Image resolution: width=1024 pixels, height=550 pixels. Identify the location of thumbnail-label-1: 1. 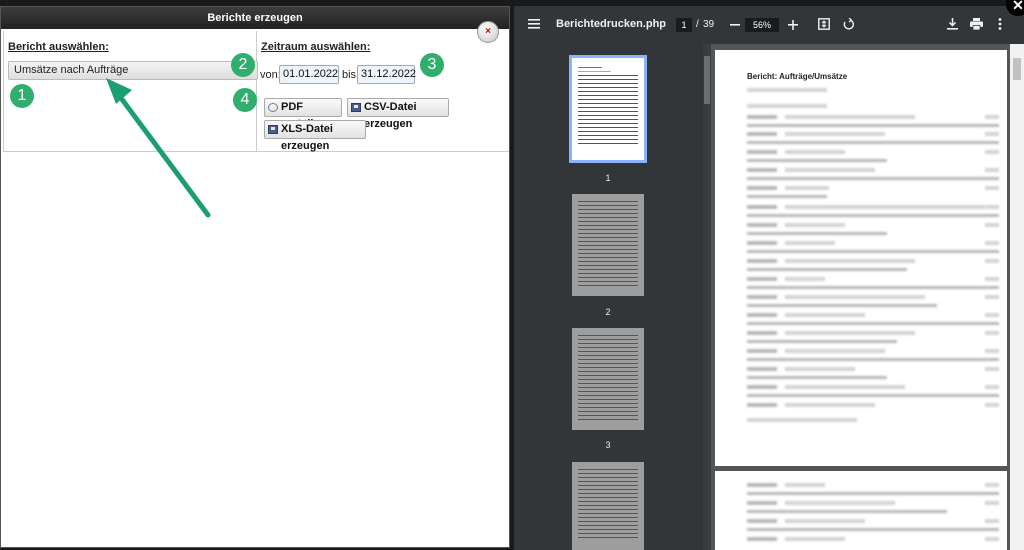
(608, 178).